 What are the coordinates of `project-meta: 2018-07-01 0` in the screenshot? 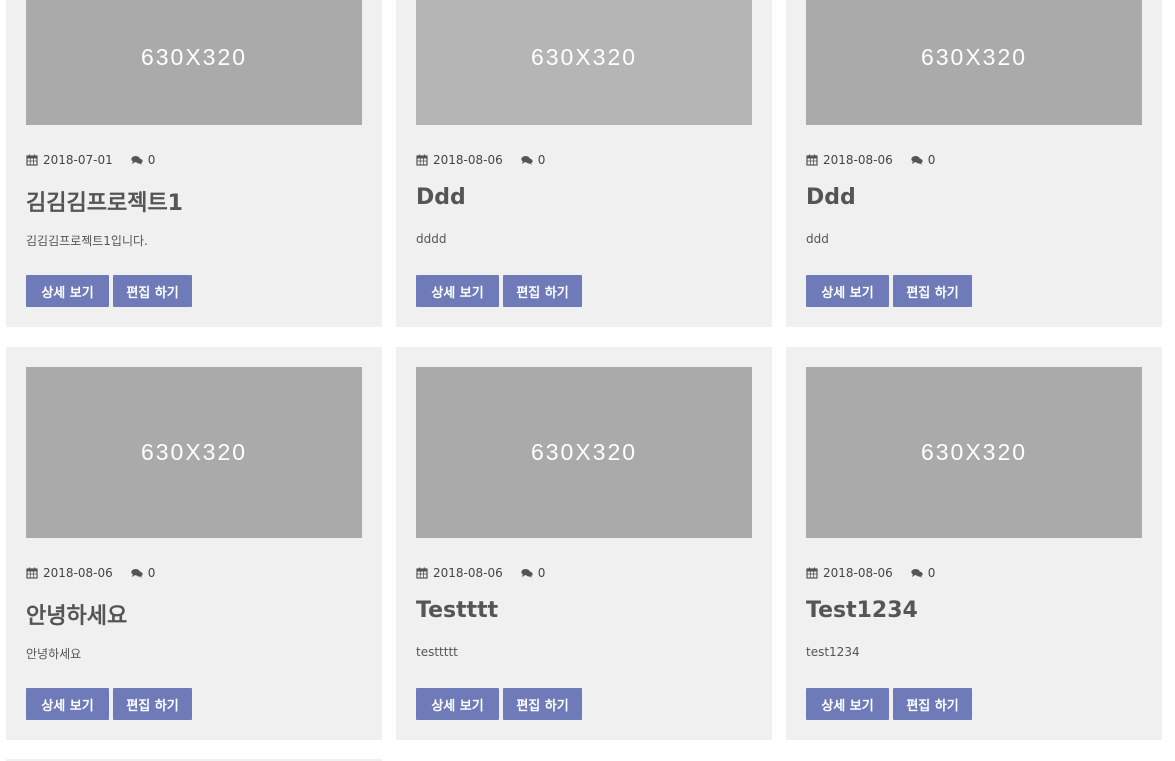 It's located at (90, 160).